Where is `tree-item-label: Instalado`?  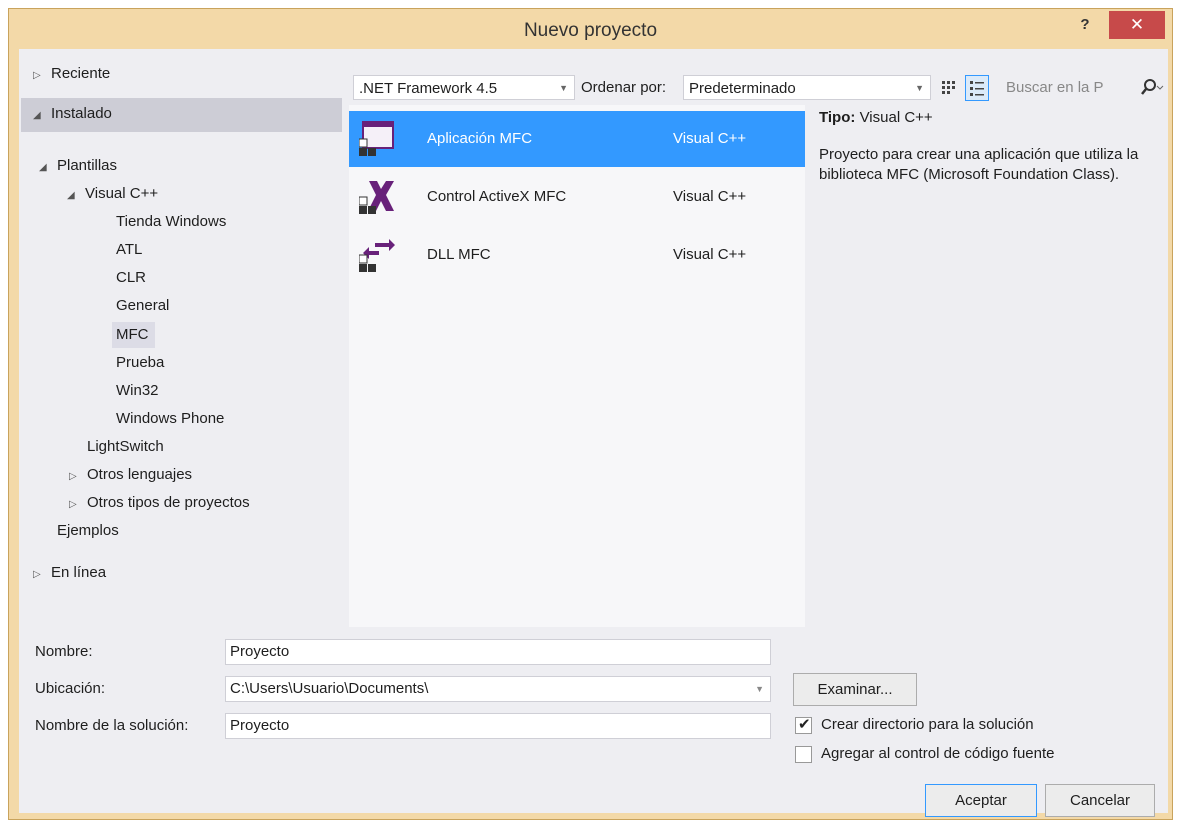 tree-item-label: Instalado is located at coordinates (81, 113).